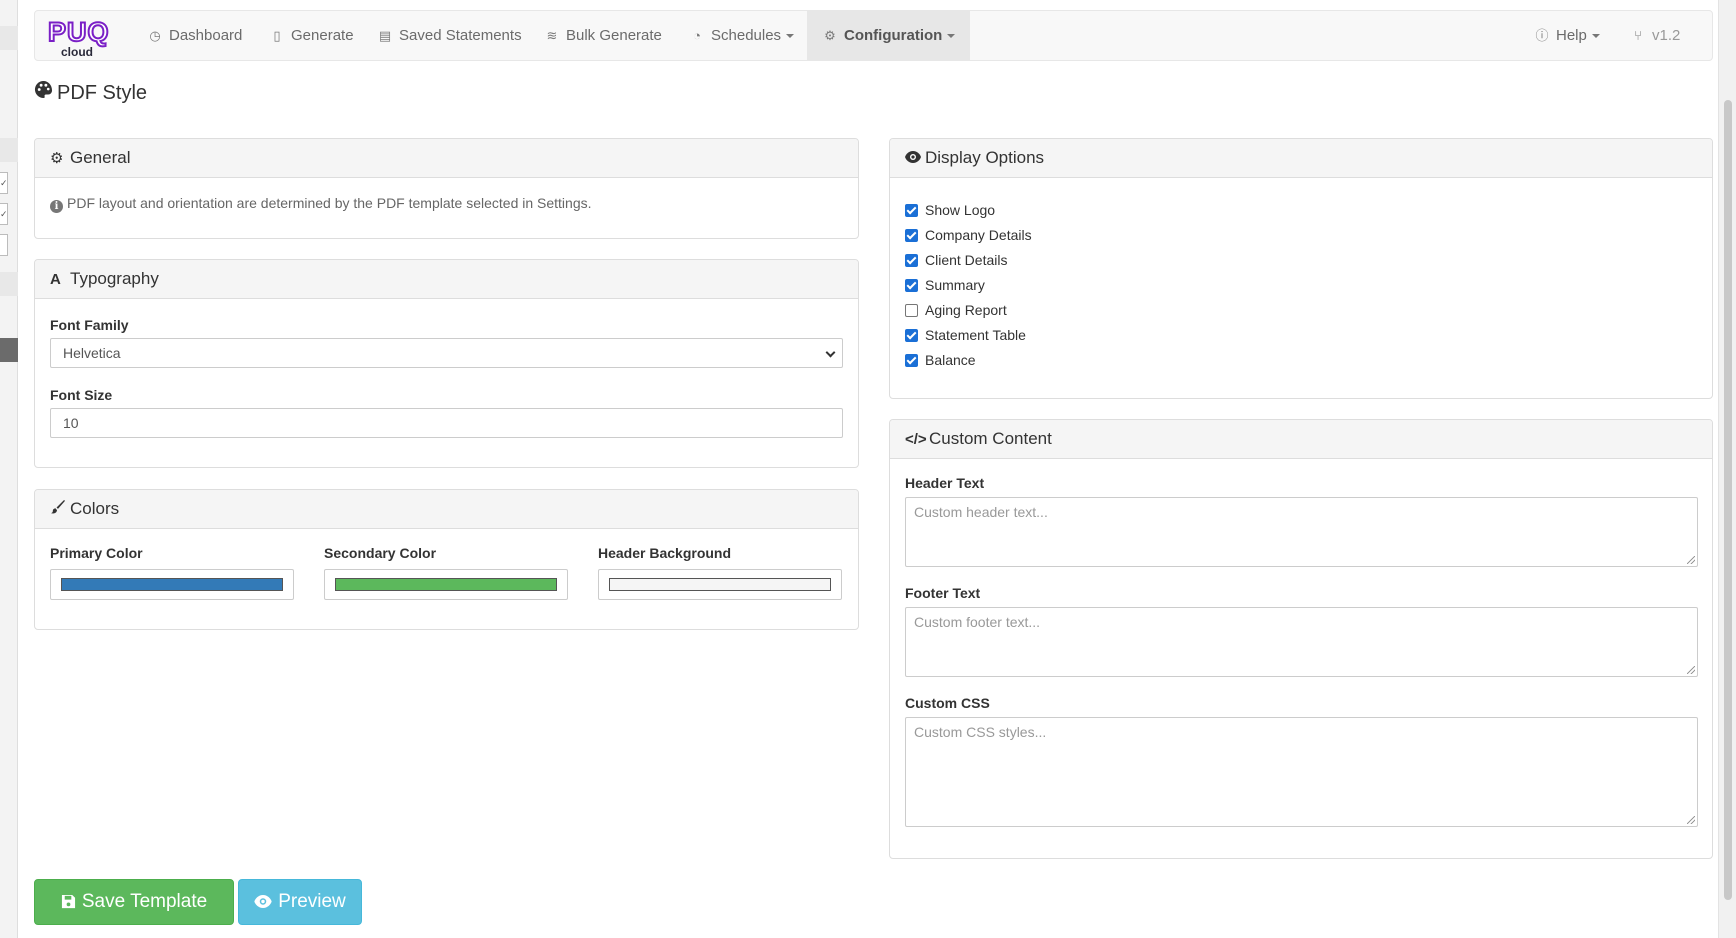  I want to click on header-text-label: Header Text, so click(945, 483).